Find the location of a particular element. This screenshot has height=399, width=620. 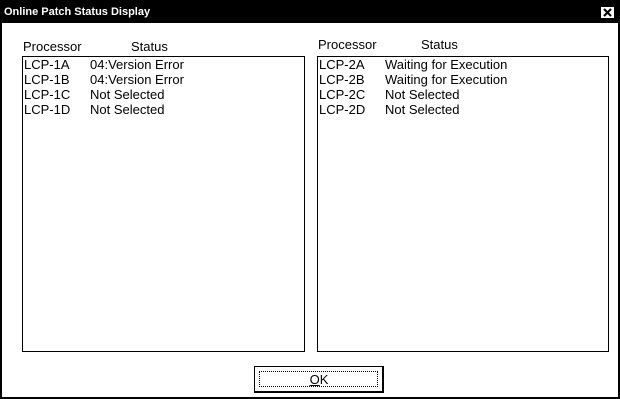

left-processor-header: Processor is located at coordinates (52, 46).